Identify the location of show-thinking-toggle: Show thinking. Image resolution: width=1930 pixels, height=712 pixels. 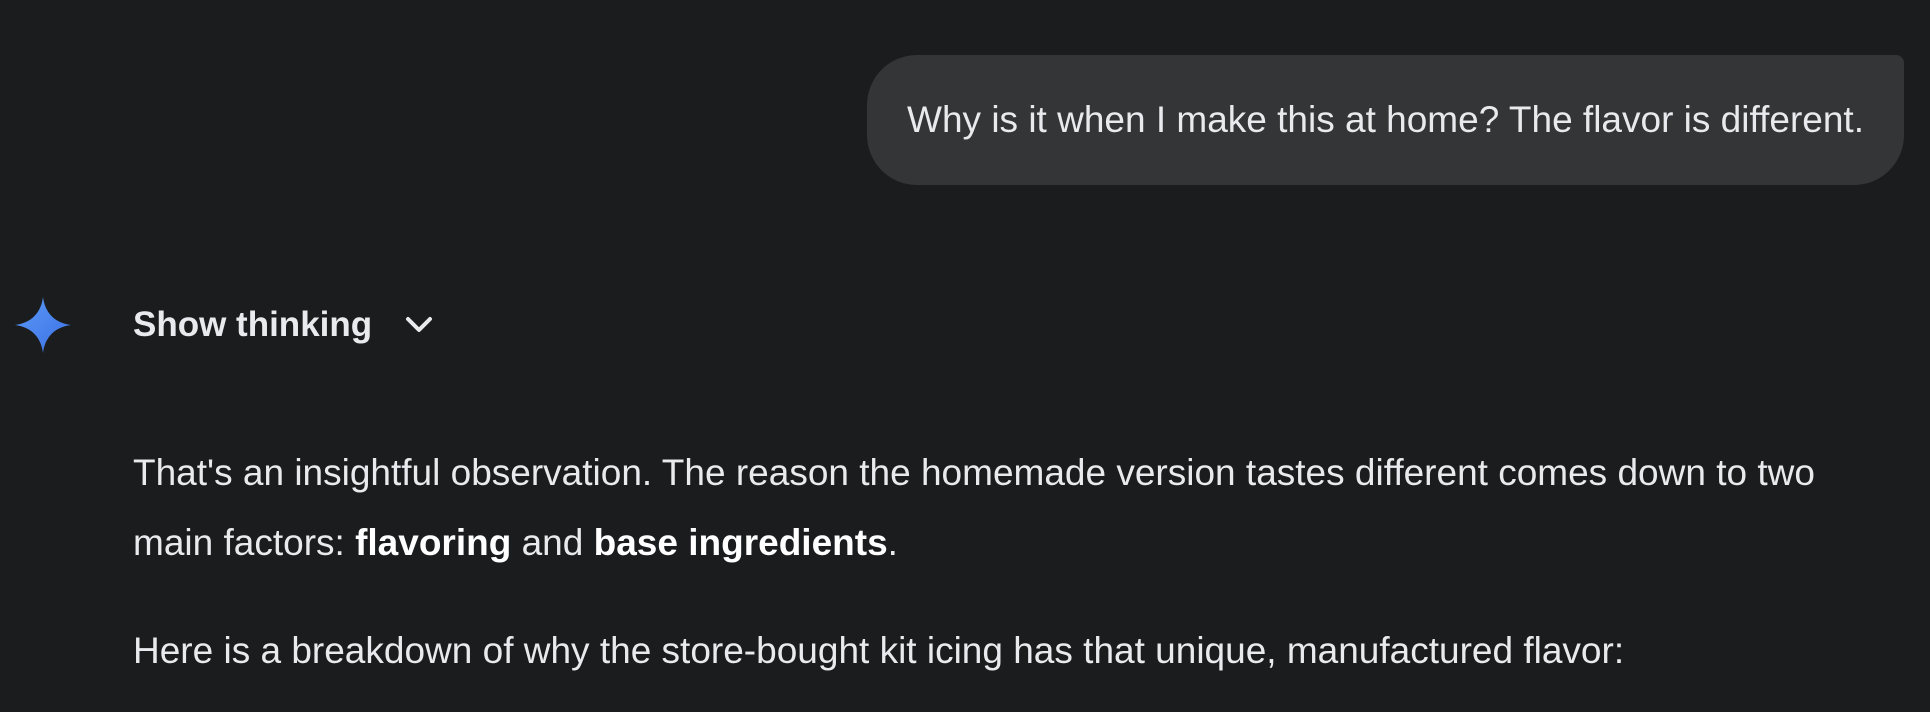
(284, 325).